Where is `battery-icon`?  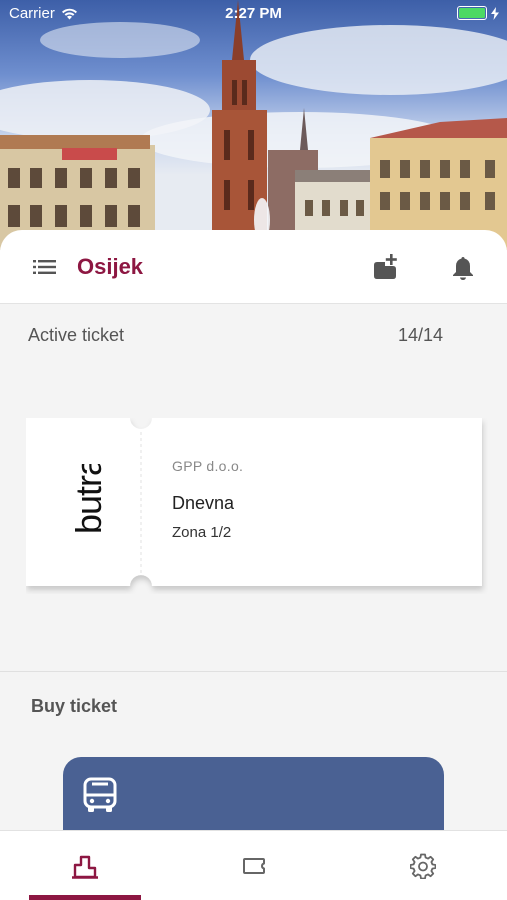
battery-icon is located at coordinates (472, 13).